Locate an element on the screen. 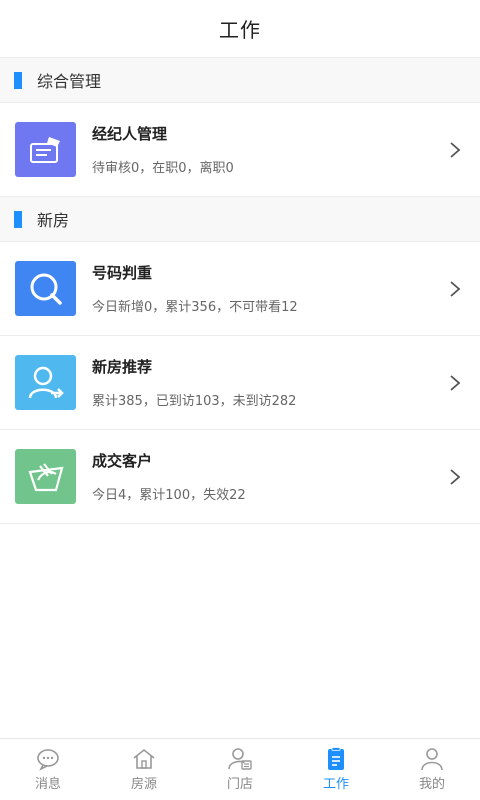 This screenshot has width=480, height=800. bottom-nav: 消息 房源 门店 工作 我的 is located at coordinates (240, 769).